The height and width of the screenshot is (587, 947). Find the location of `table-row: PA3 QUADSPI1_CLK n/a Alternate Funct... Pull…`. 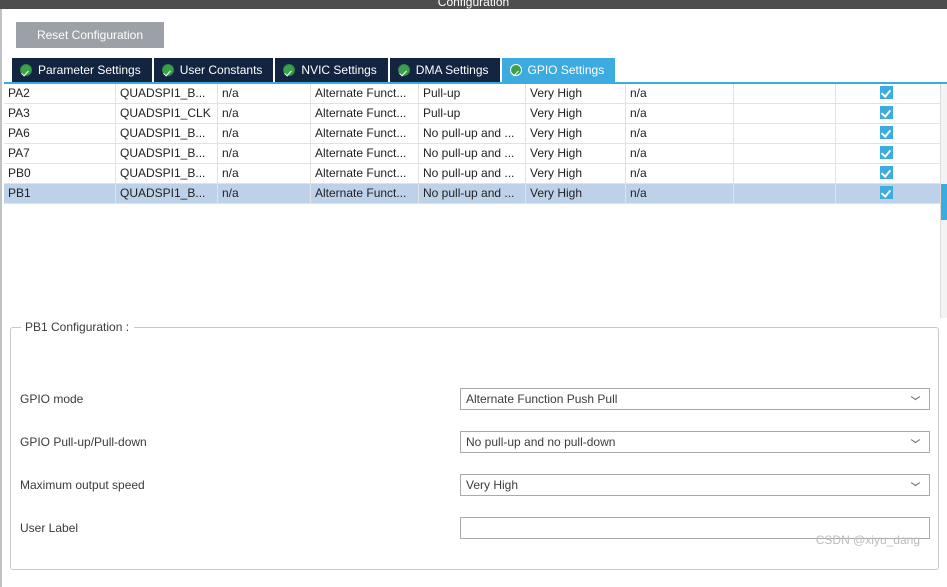

table-row: PA3 QUADSPI1_CLK n/a Alternate Funct... Pull… is located at coordinates (472, 114).